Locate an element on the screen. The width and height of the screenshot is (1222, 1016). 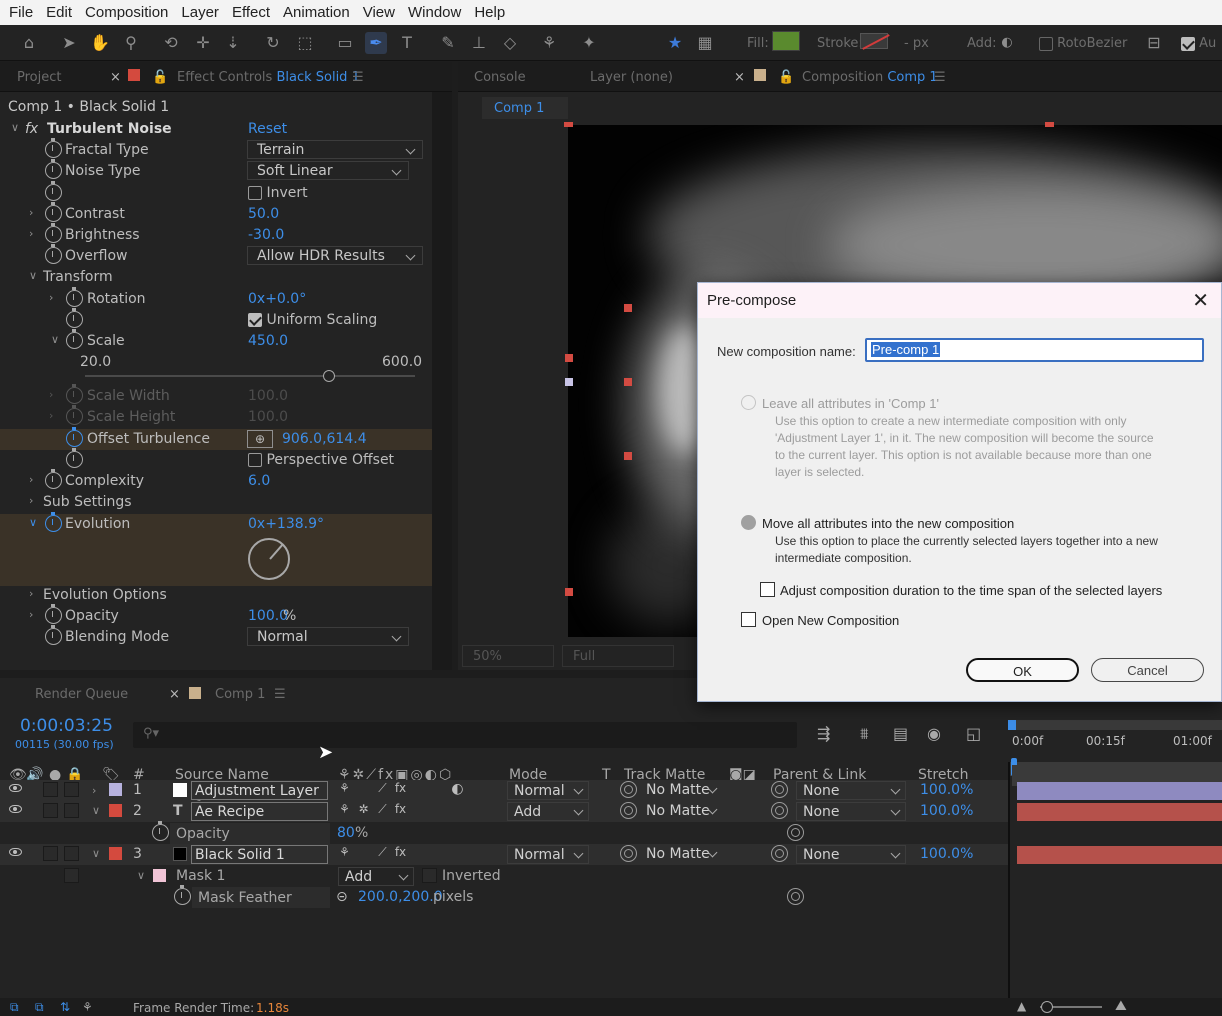
layer-name: Ae Recipe is located at coordinates (259, 811).